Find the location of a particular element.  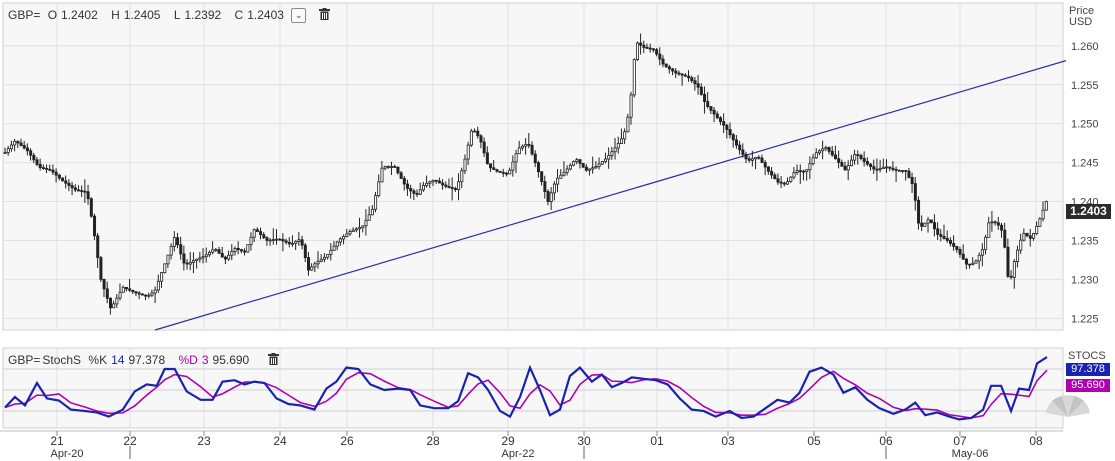

x-tick-label: 30 is located at coordinates (584, 441).